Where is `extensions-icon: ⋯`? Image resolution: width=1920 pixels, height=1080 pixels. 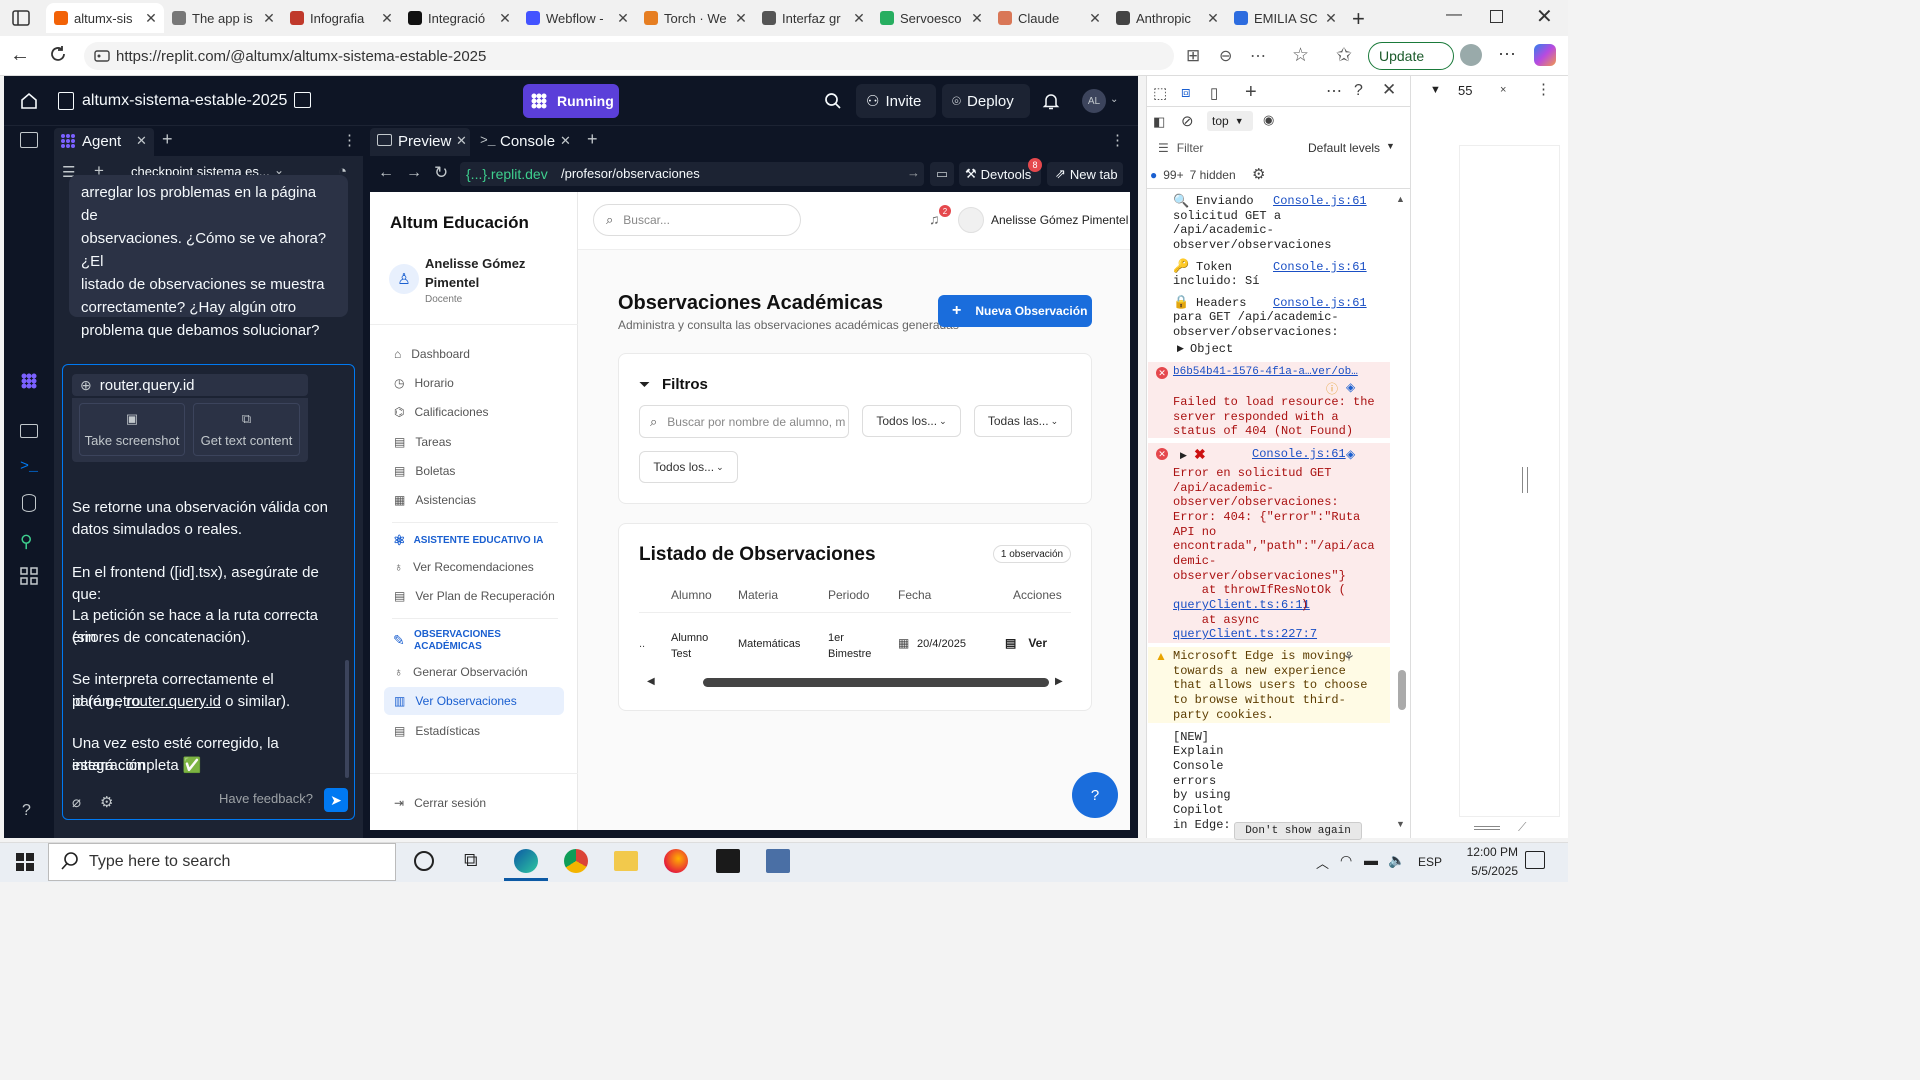
extensions-icon: ⋯ is located at coordinates (1258, 56).